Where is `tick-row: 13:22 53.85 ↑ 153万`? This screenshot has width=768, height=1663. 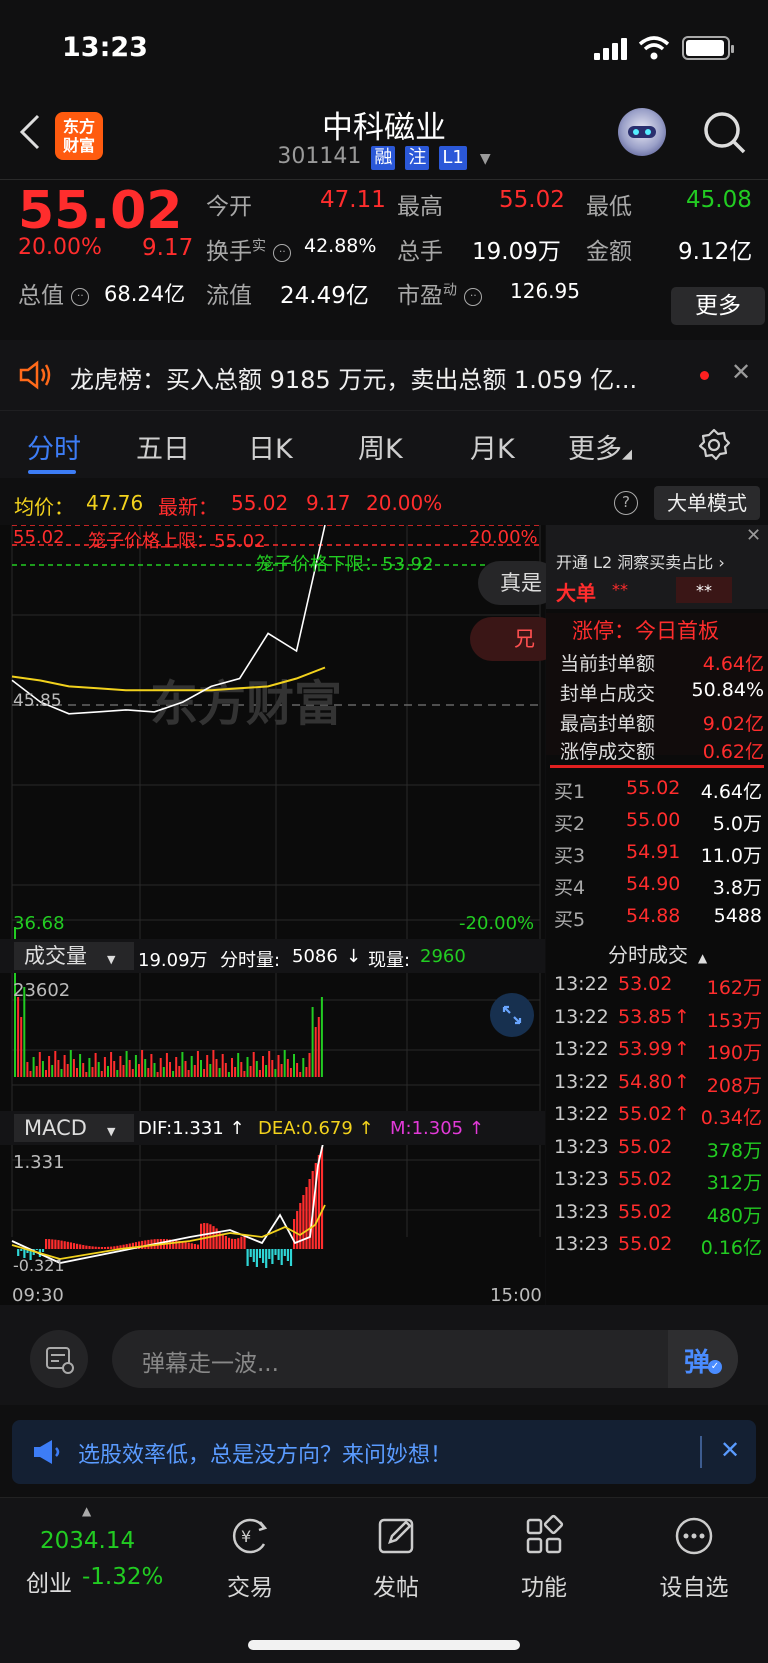
tick-row: 13:22 53.85 ↑ 153万 is located at coordinates (657, 1021).